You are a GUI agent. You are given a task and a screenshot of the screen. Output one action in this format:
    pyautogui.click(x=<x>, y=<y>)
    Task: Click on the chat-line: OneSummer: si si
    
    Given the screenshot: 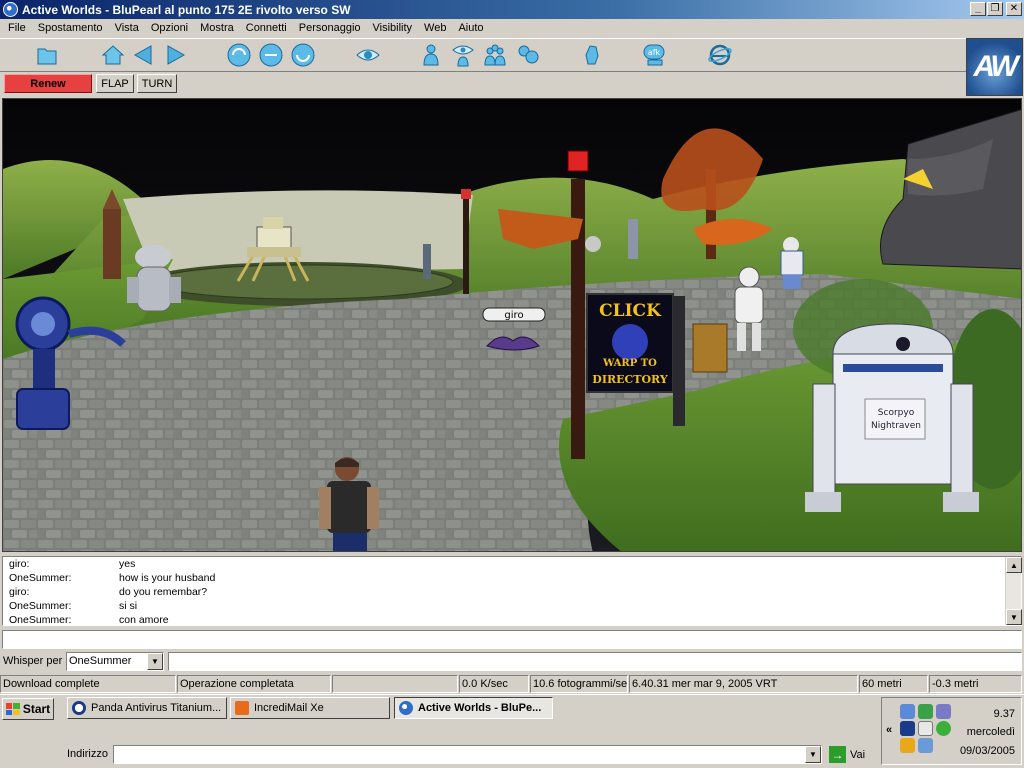 What is the action you would take?
    pyautogui.click(x=499, y=607)
    